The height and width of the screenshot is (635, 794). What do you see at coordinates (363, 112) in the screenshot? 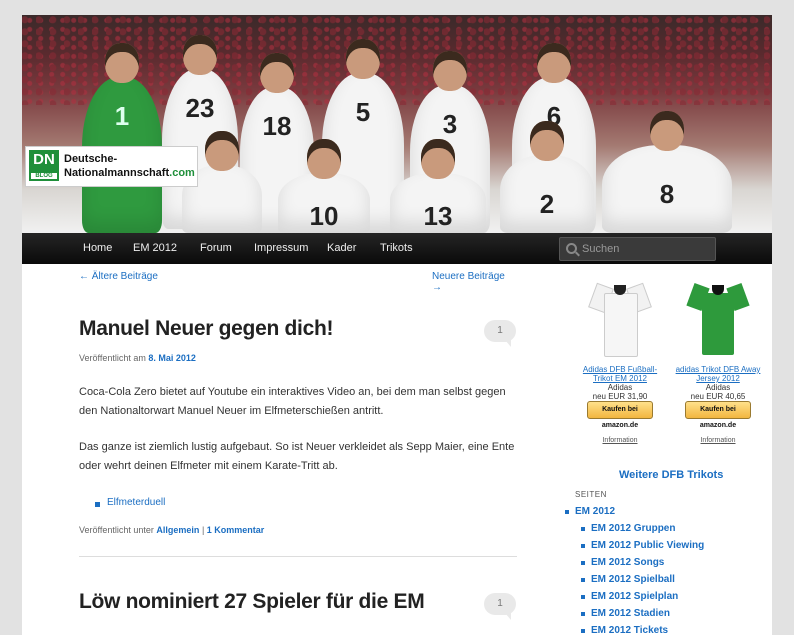
I see `jersey-number: 5` at bounding box center [363, 112].